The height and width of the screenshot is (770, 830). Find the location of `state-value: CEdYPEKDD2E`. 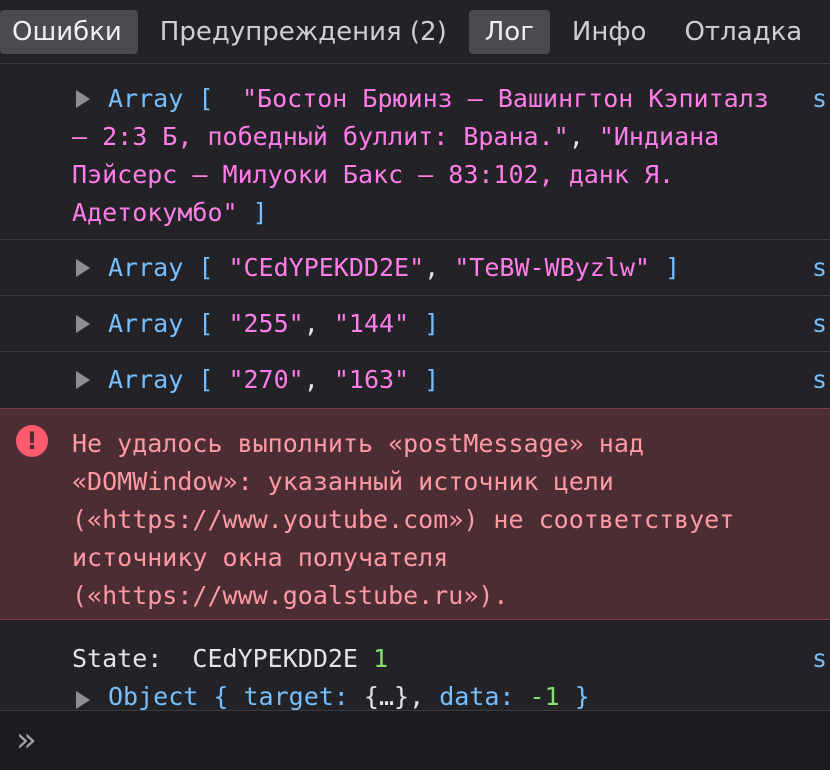

state-value: CEdYPEKDD2E is located at coordinates (275, 658).